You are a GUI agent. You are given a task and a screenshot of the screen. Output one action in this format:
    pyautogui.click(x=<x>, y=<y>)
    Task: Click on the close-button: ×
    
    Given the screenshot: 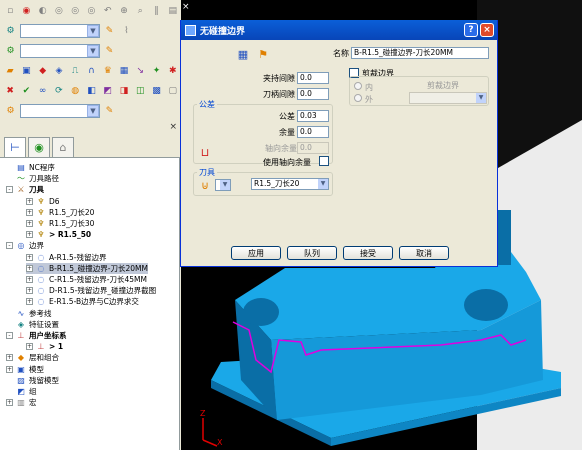 What is the action you would take?
    pyautogui.click(x=487, y=30)
    